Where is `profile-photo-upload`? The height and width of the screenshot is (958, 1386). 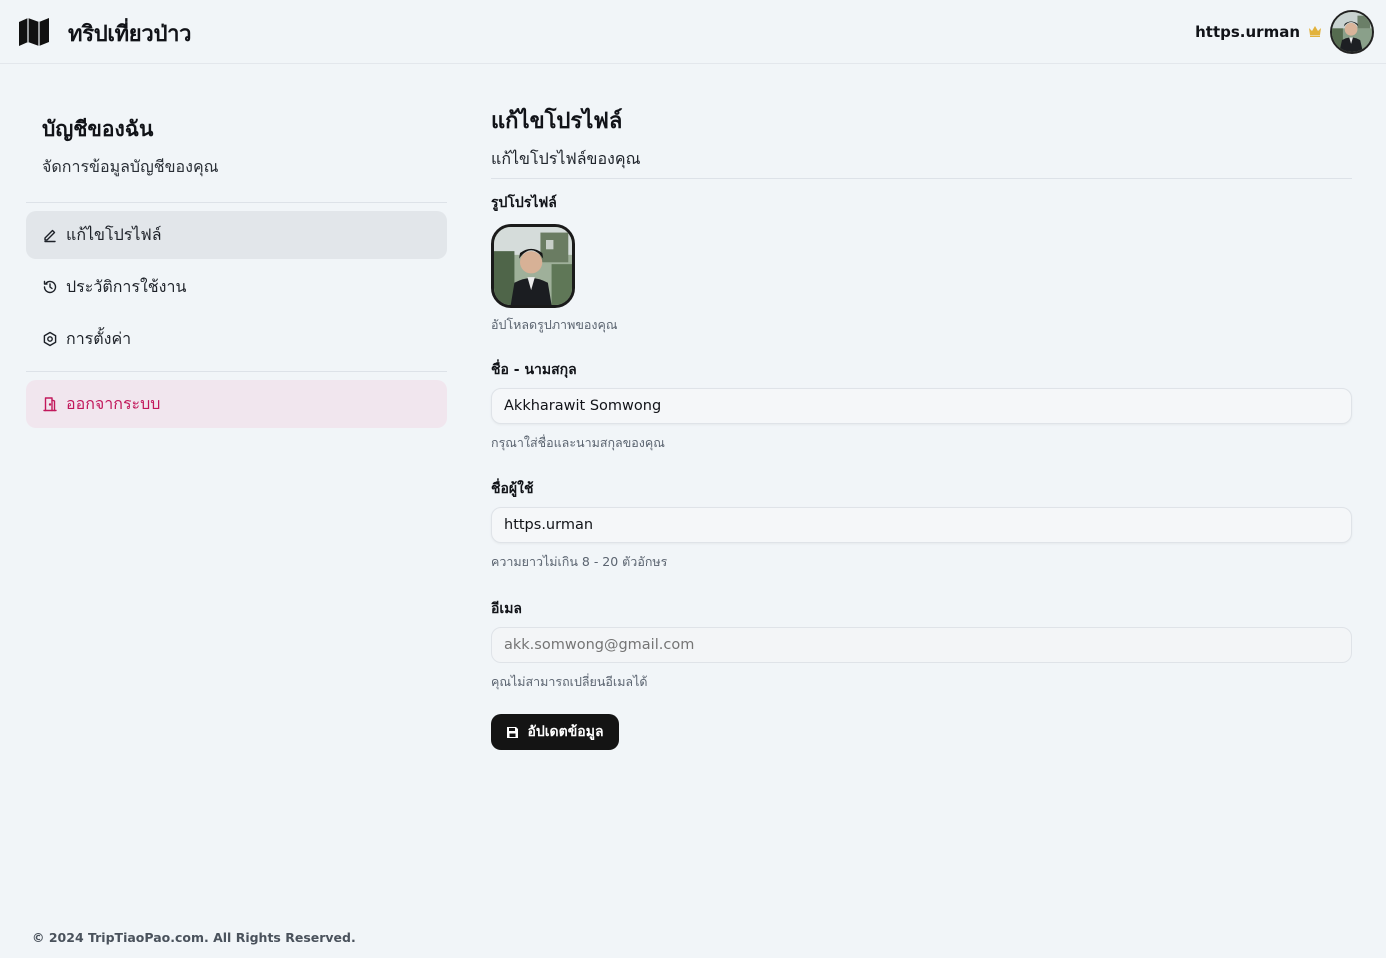 profile-photo-upload is located at coordinates (533, 266).